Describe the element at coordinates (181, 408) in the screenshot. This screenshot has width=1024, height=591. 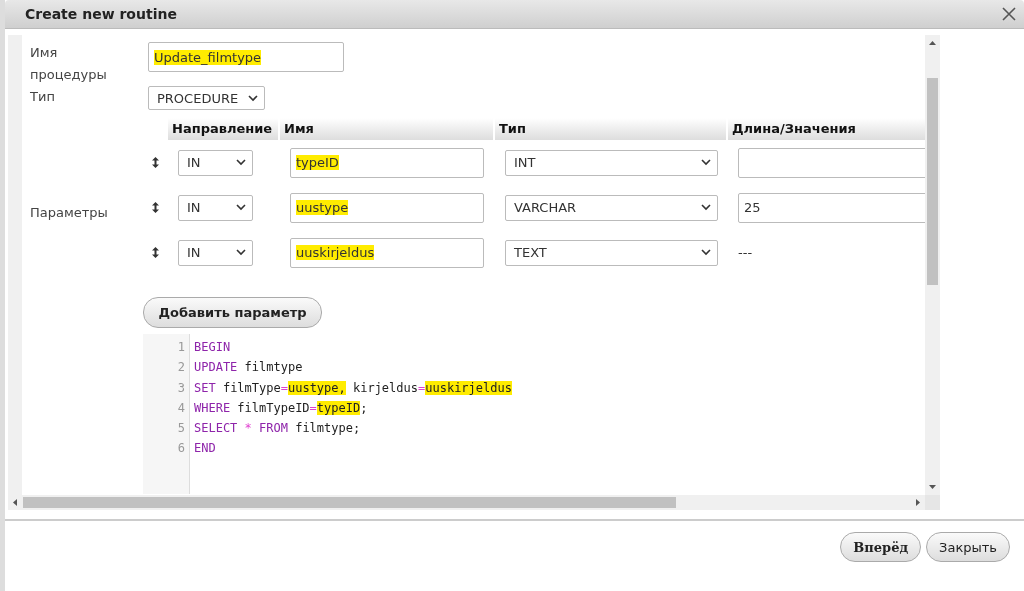
I see `line-number: 4` at that location.